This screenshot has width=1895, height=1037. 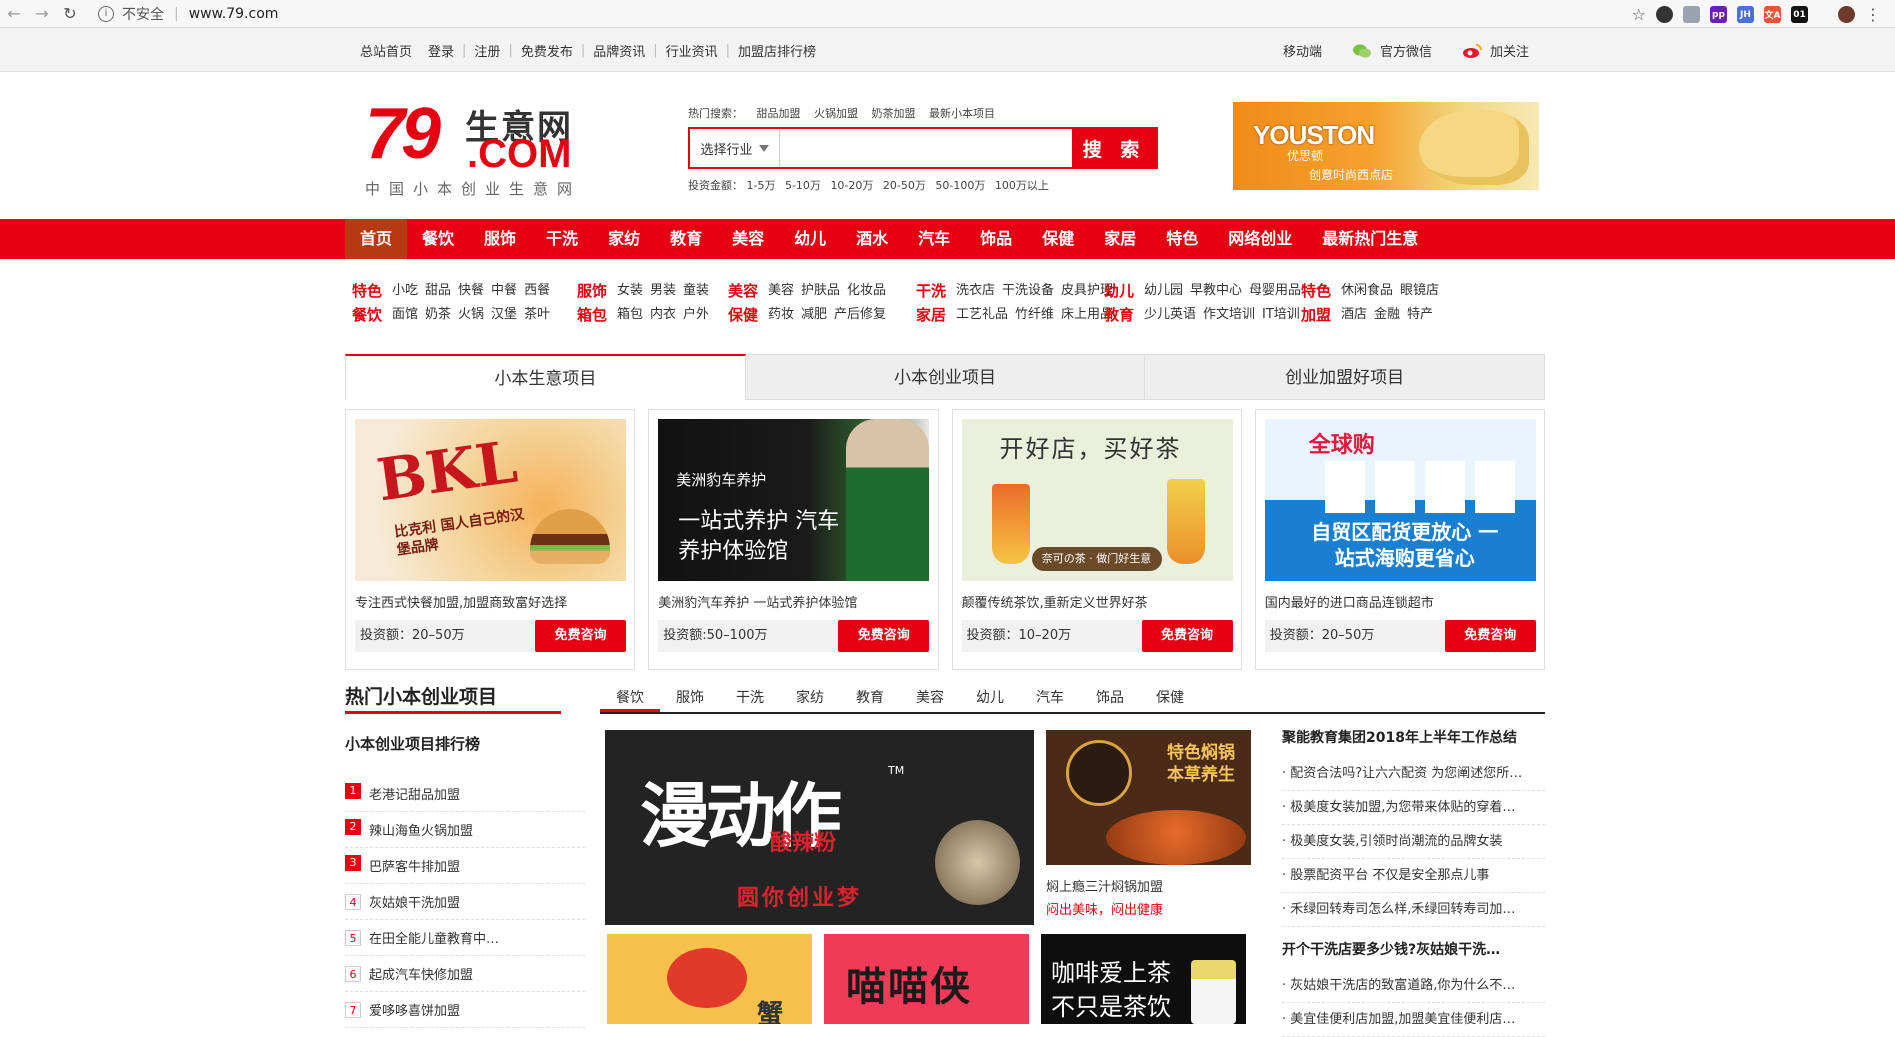 What do you see at coordinates (438, 290) in the screenshot?
I see `category-link: 甜品` at bounding box center [438, 290].